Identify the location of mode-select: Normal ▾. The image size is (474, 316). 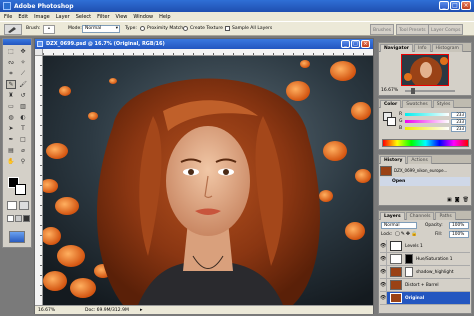
(101, 29).